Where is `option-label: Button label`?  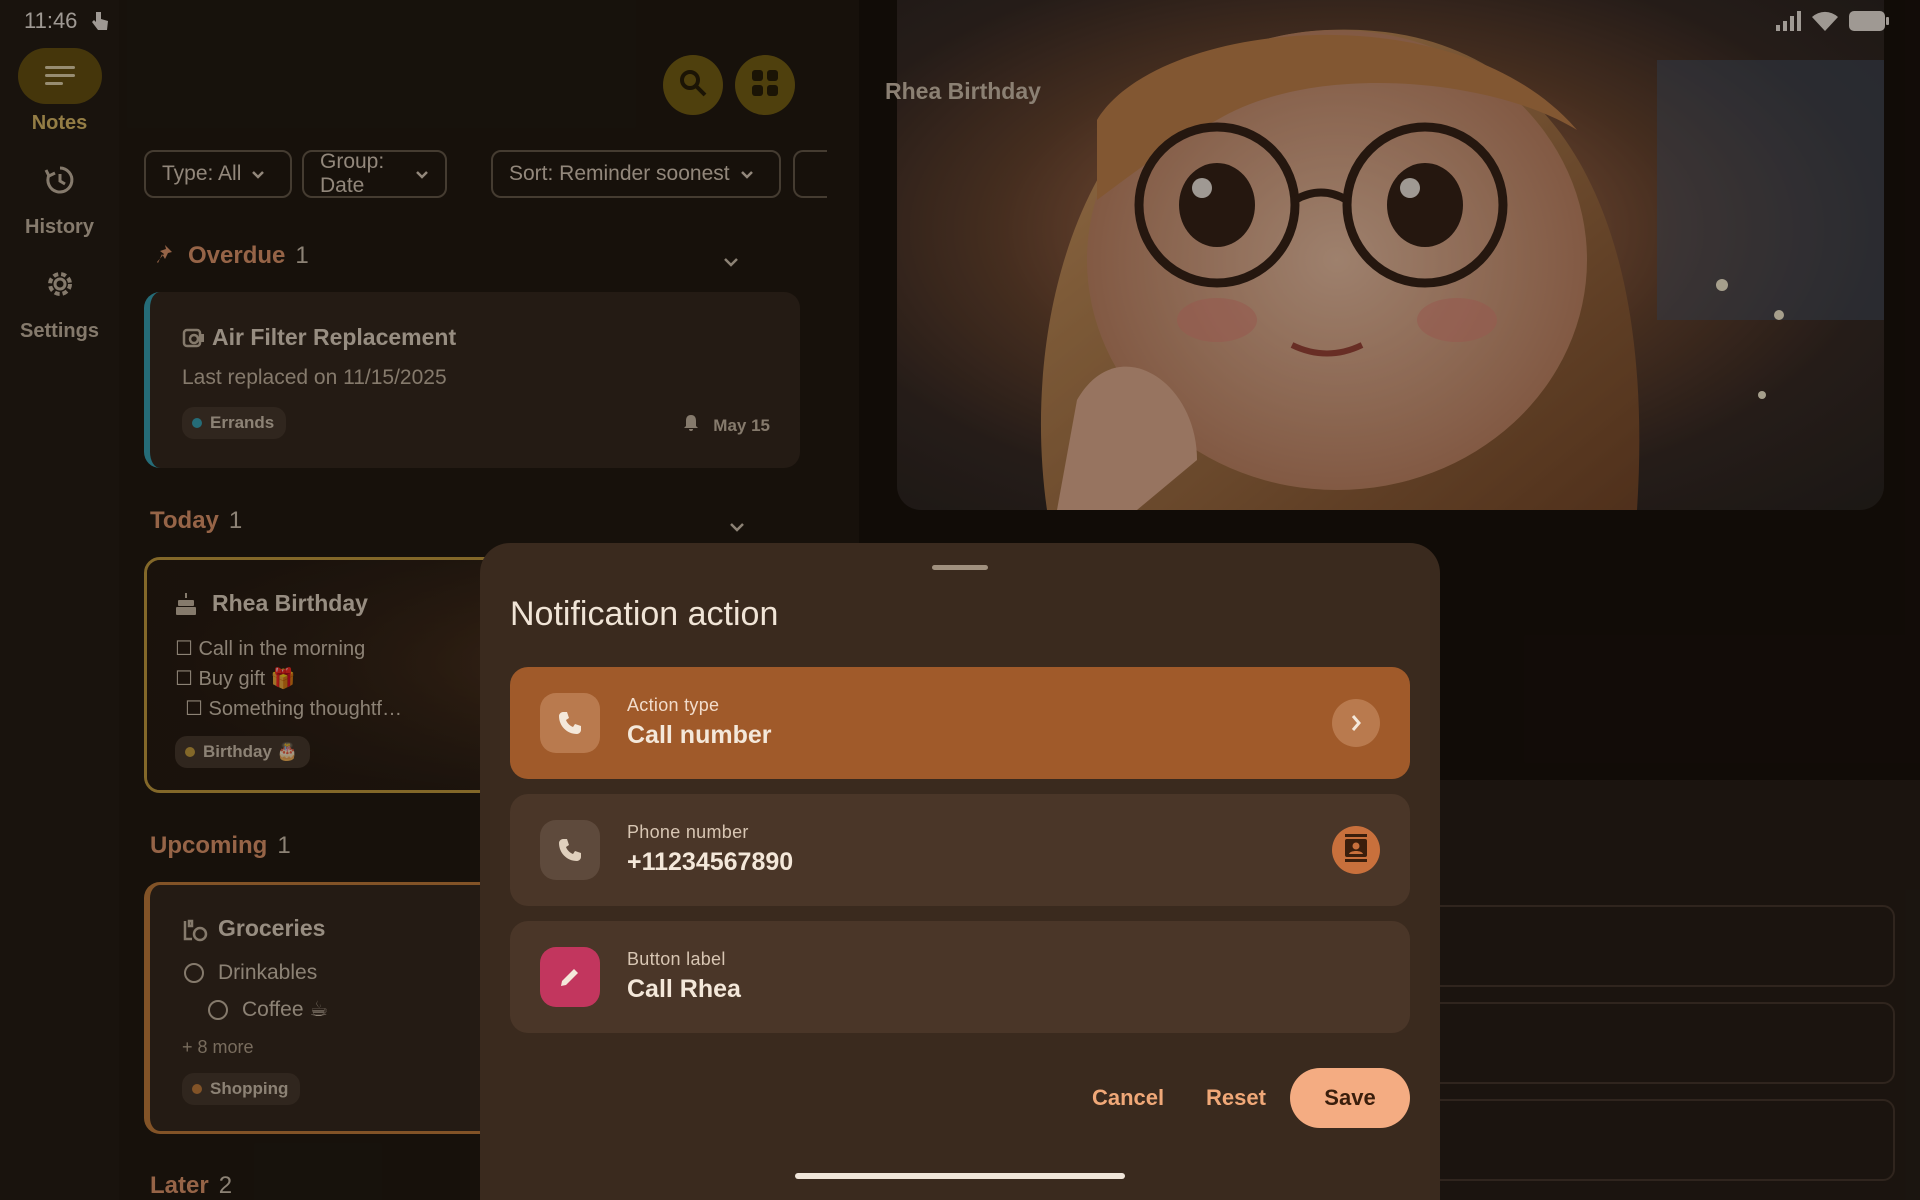 option-label: Button label is located at coordinates (676, 959).